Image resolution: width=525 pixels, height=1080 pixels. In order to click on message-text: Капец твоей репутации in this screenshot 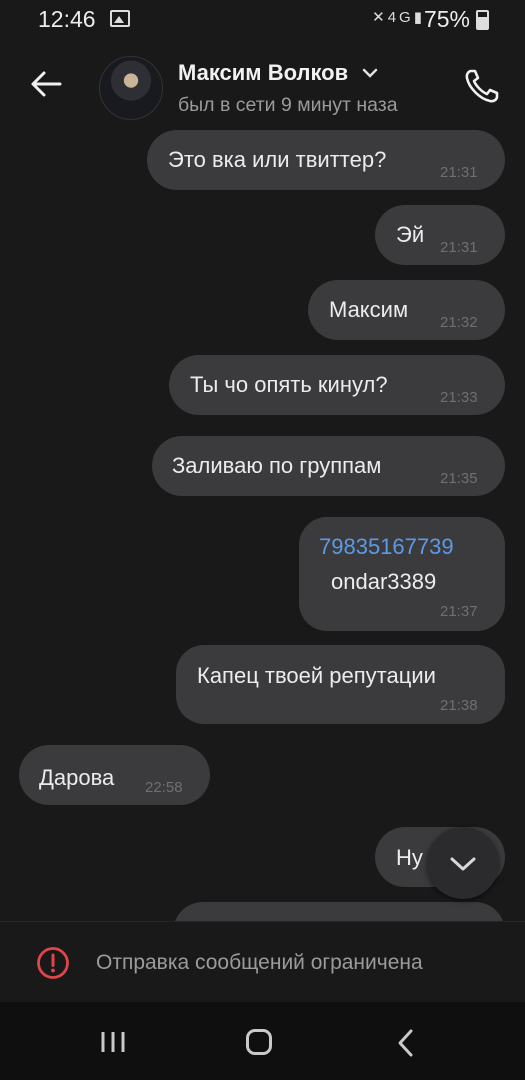, I will do `click(316, 675)`.